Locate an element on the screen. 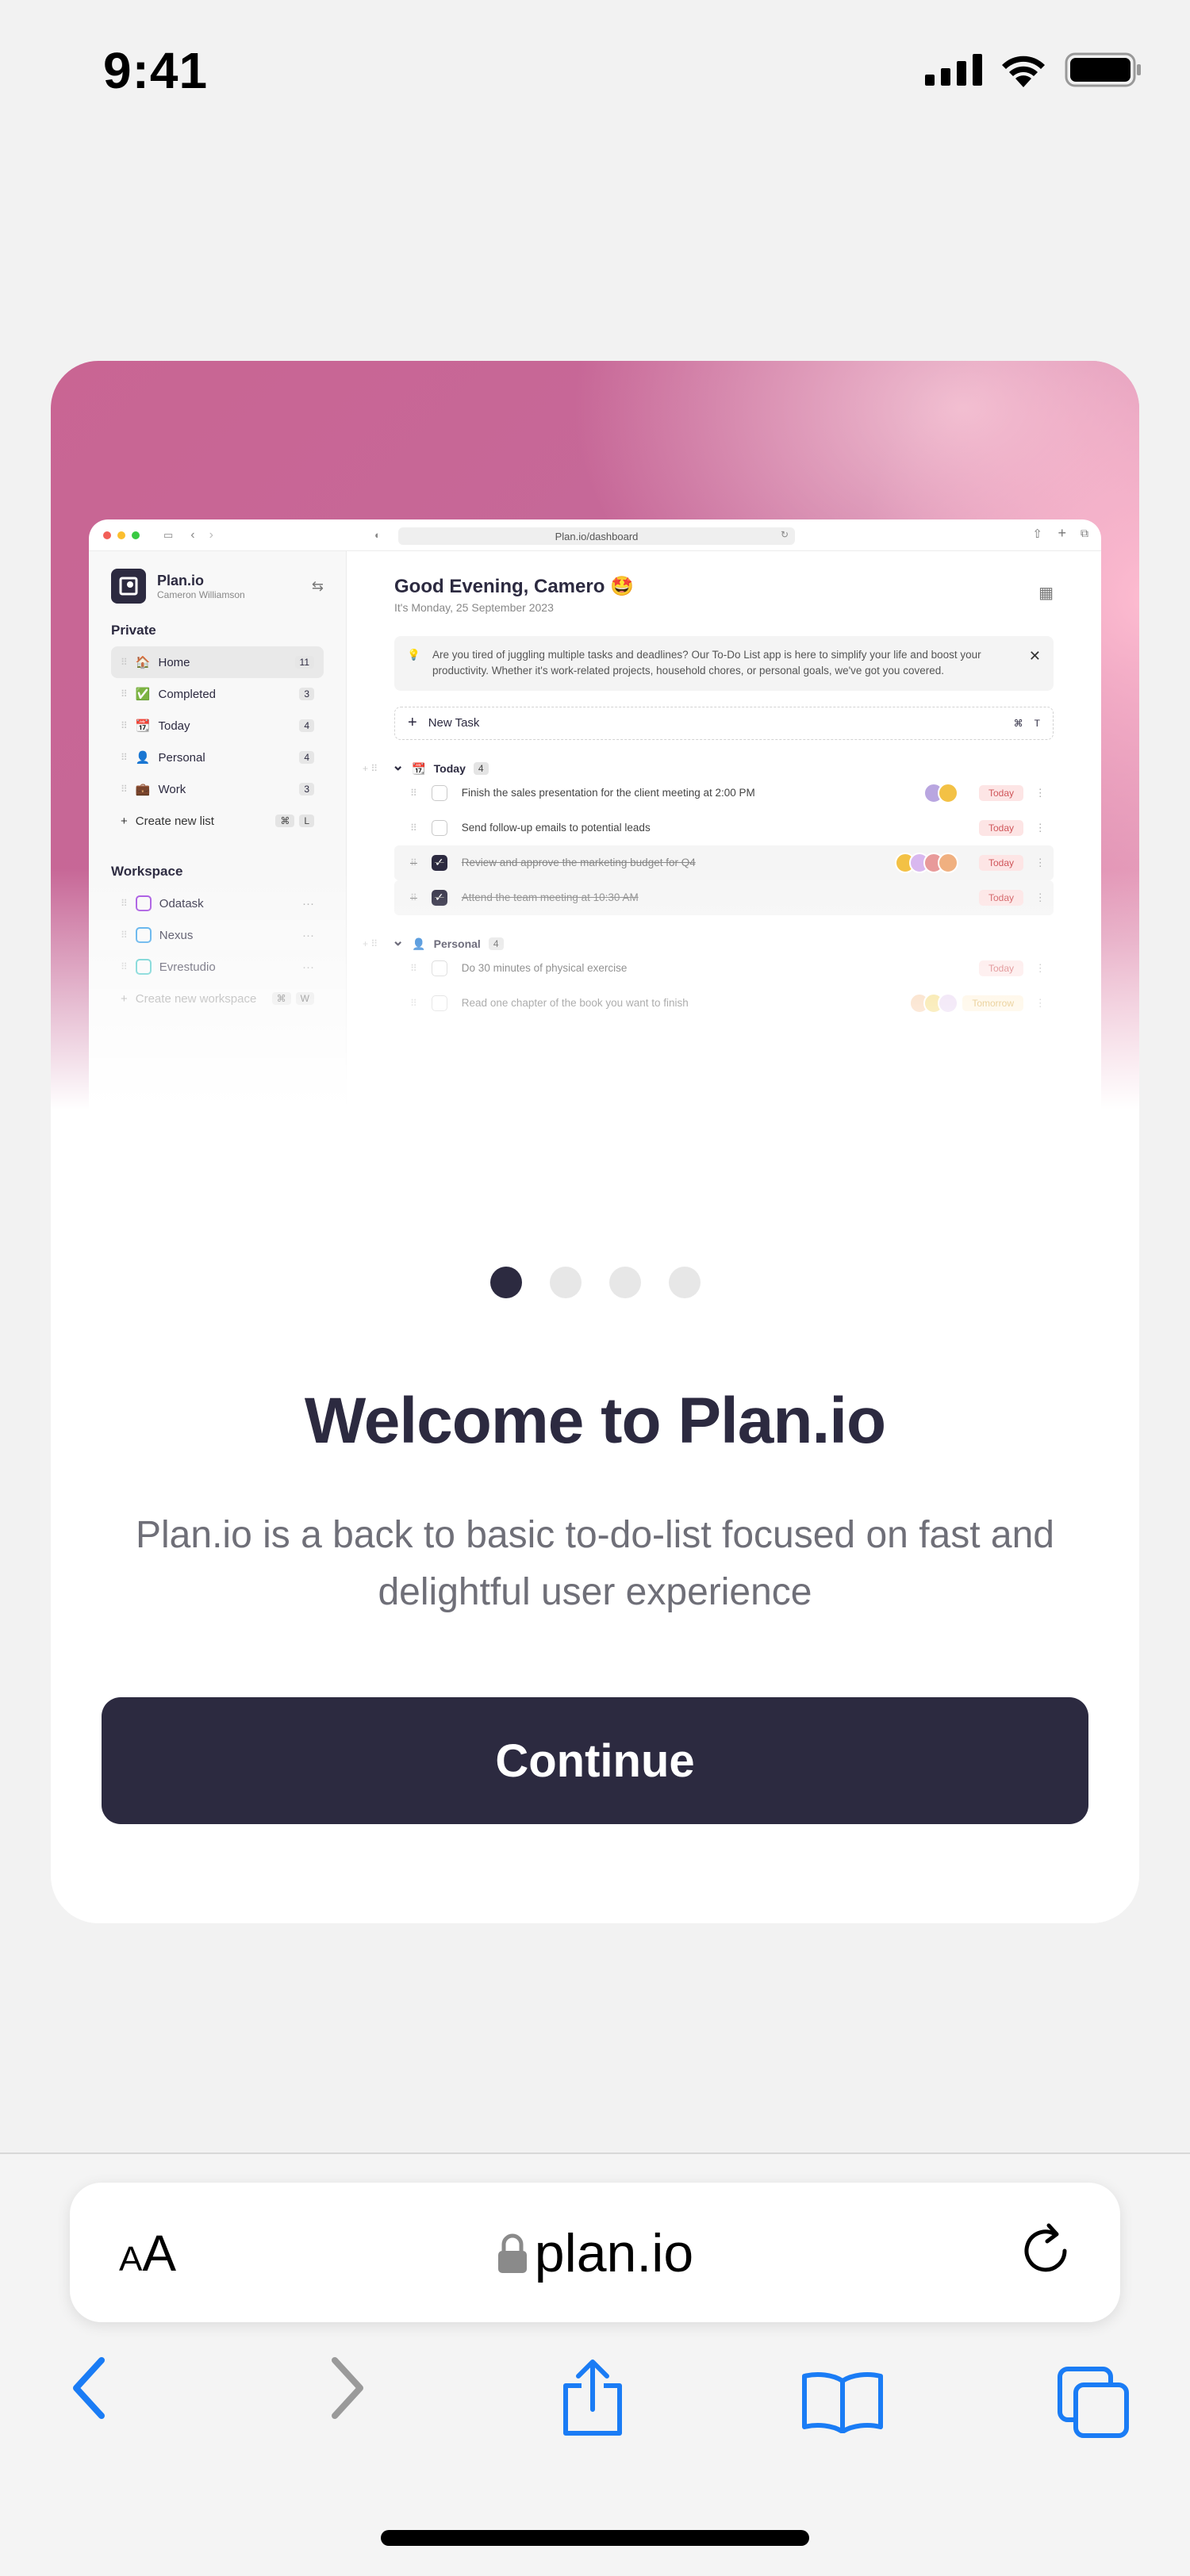 The width and height of the screenshot is (1190, 2576). sidebar-item-home: ⠿ 🏠 Home 11 is located at coordinates (217, 662).